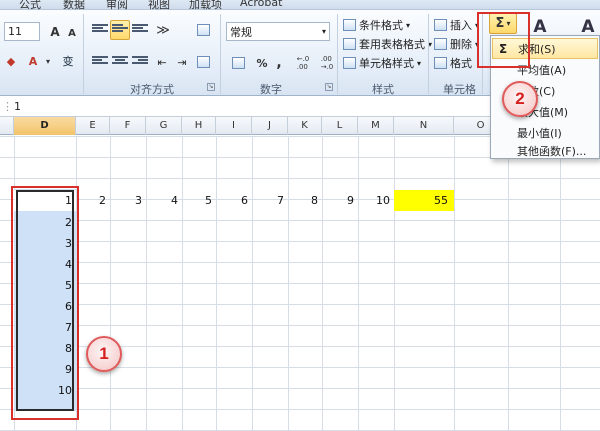 This screenshot has height=431, width=600. Describe the element at coordinates (234, 200) in the screenshot. I see `cell-i: 6` at that location.